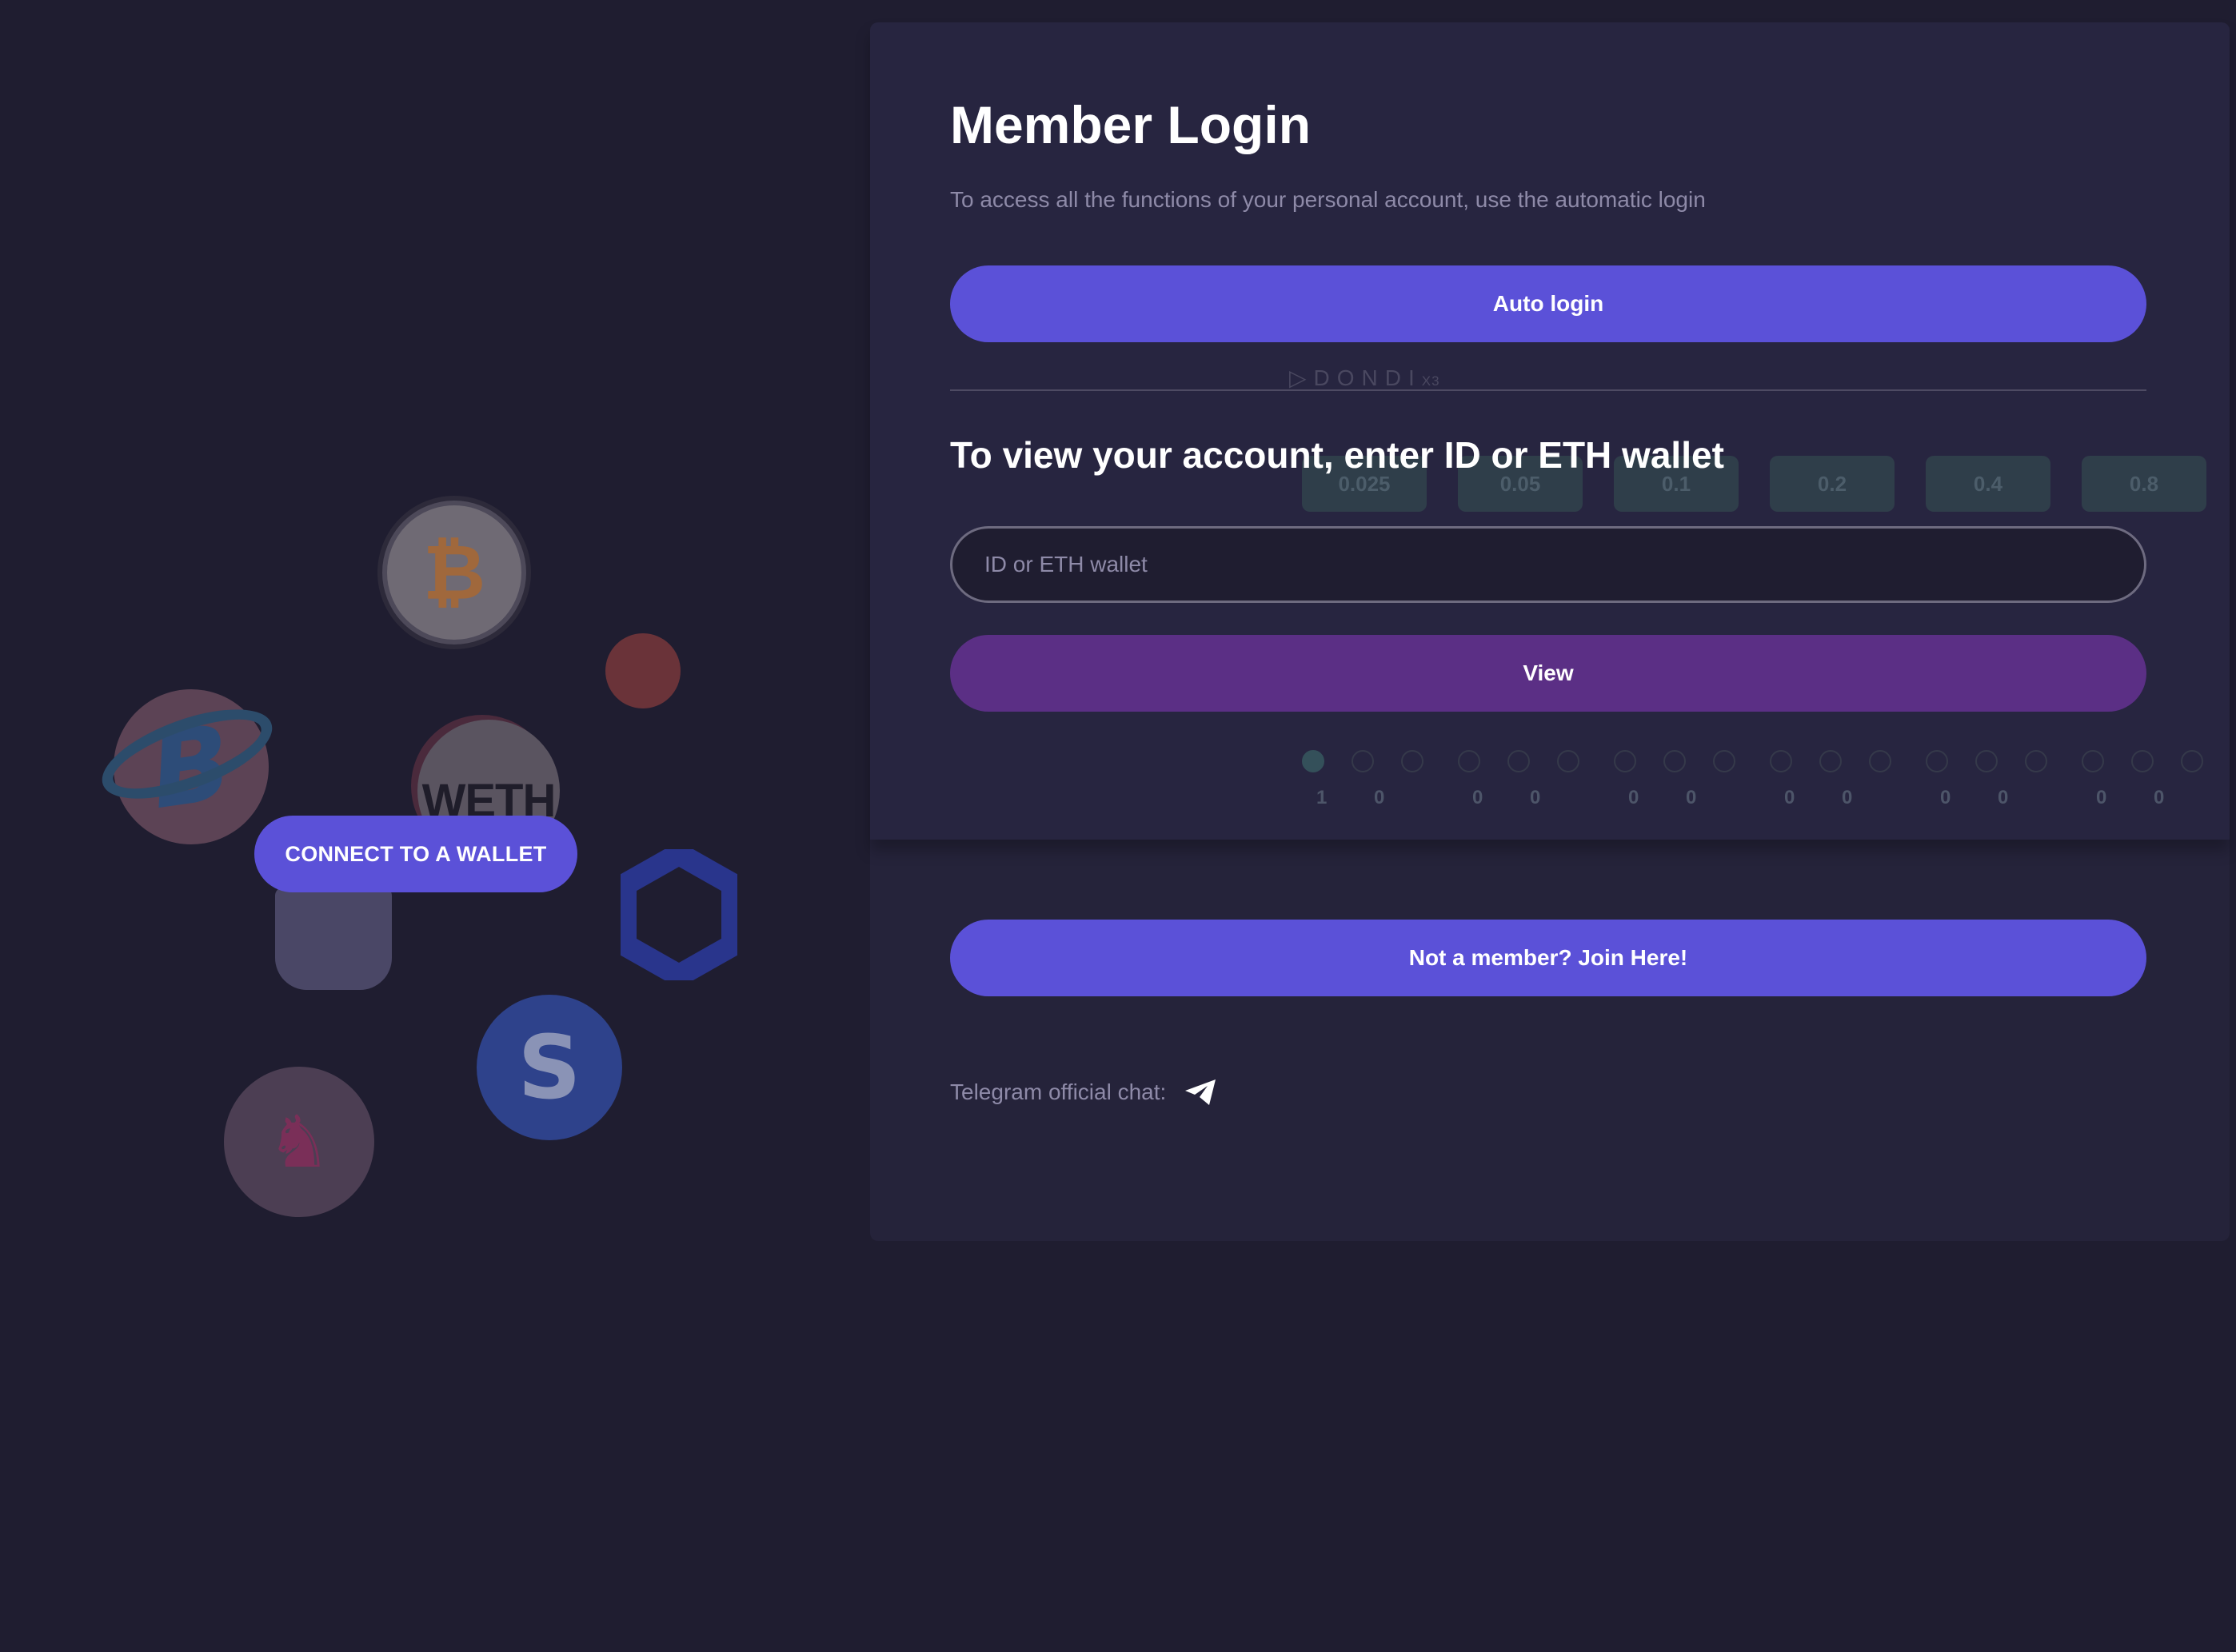 The image size is (2236, 1652). Describe the element at coordinates (1058, 1091) in the screenshot. I see `telegram-label: Telegram official chat:` at that location.